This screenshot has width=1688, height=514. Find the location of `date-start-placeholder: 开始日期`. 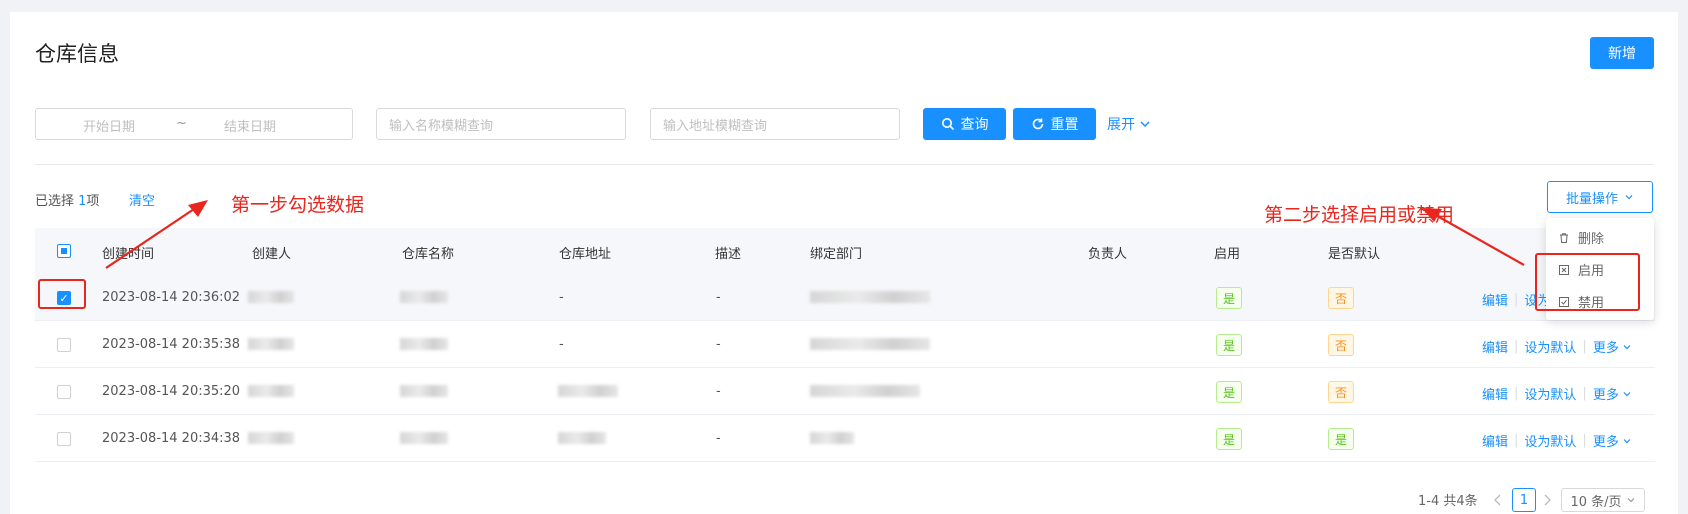

date-start-placeholder: 开始日期 is located at coordinates (109, 125).